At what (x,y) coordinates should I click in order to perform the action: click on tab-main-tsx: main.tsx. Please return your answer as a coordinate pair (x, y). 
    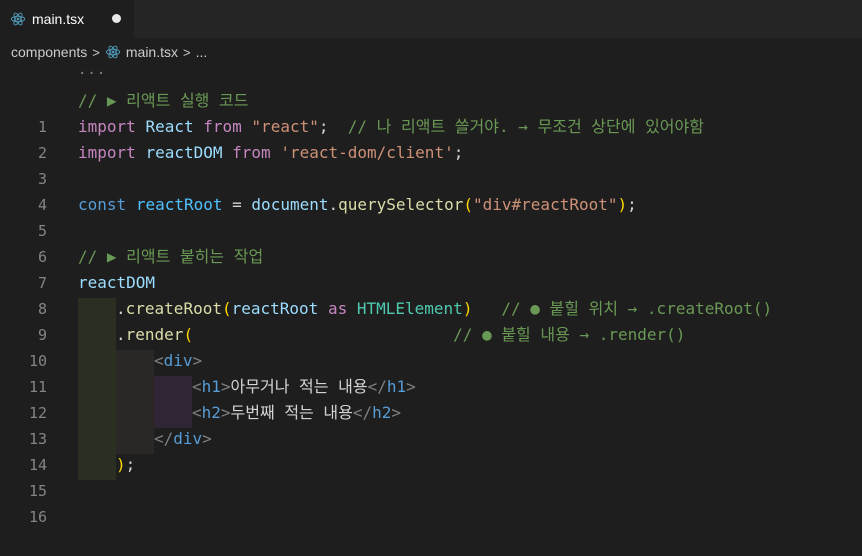
    Looking at the image, I should click on (67, 19).